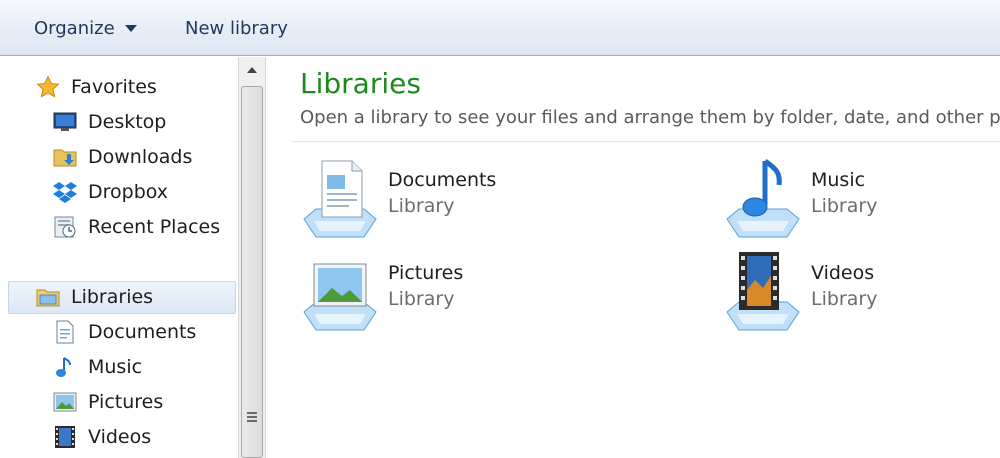  I want to click on nav-libraries: Libraries, so click(94, 297).